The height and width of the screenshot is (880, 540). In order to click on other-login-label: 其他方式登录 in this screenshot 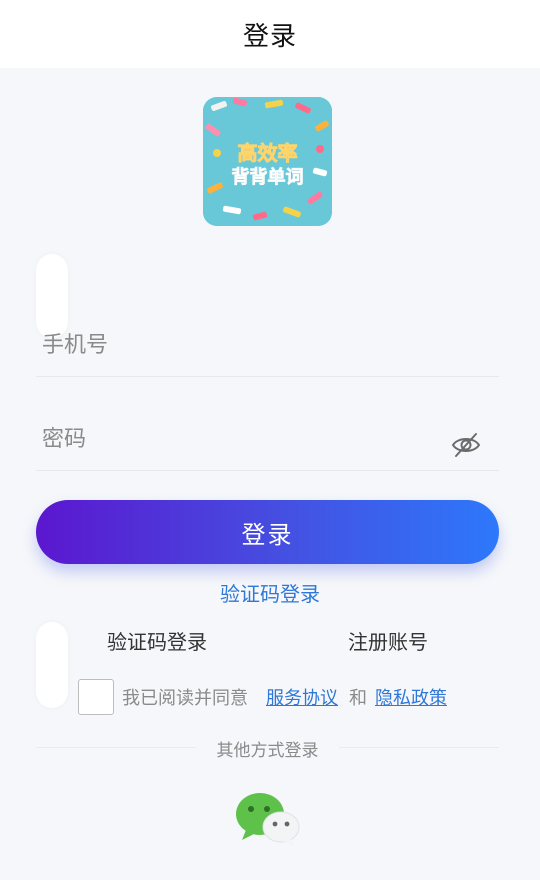, I will do `click(267, 751)`.